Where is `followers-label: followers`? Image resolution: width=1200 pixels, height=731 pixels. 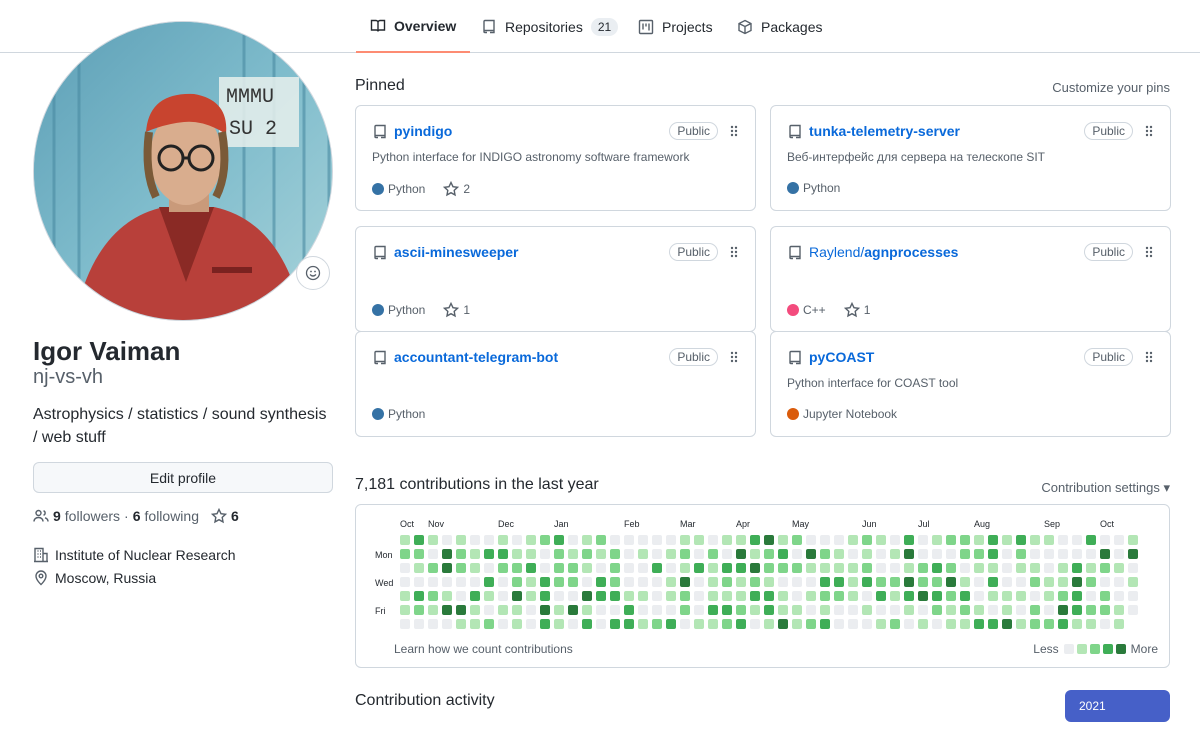
followers-label: followers is located at coordinates (92, 516).